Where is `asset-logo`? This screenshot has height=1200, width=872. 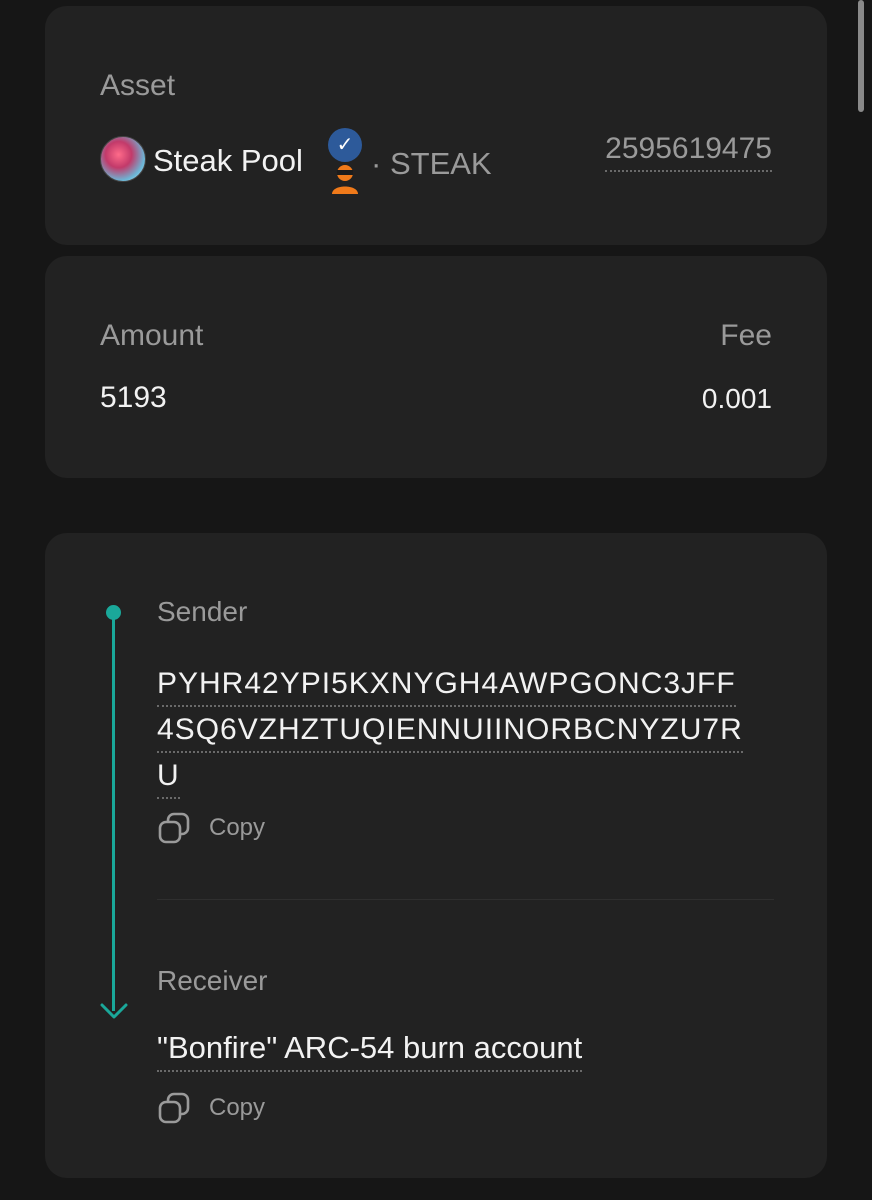 asset-logo is located at coordinates (123, 159).